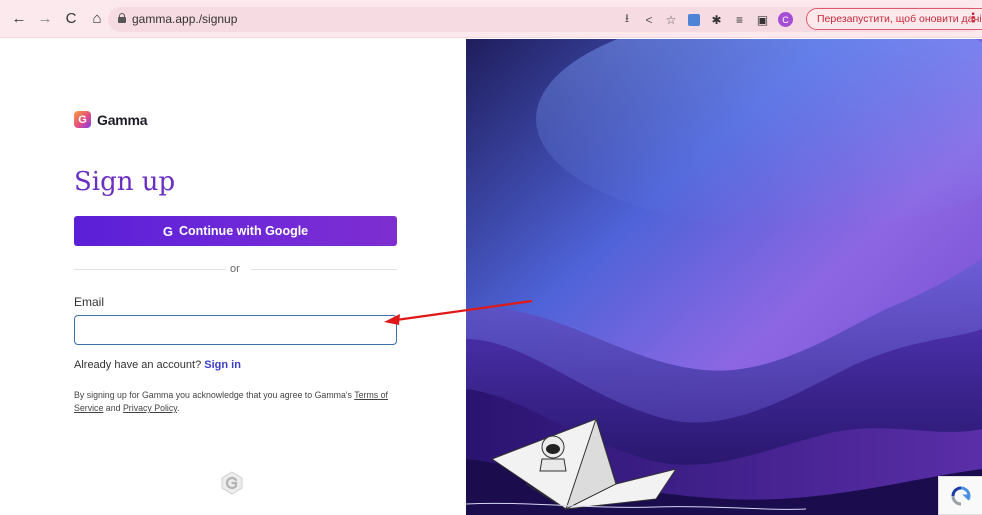 The image size is (982, 515). What do you see at coordinates (122, 119) in the screenshot?
I see `brand-name: Gamma` at bounding box center [122, 119].